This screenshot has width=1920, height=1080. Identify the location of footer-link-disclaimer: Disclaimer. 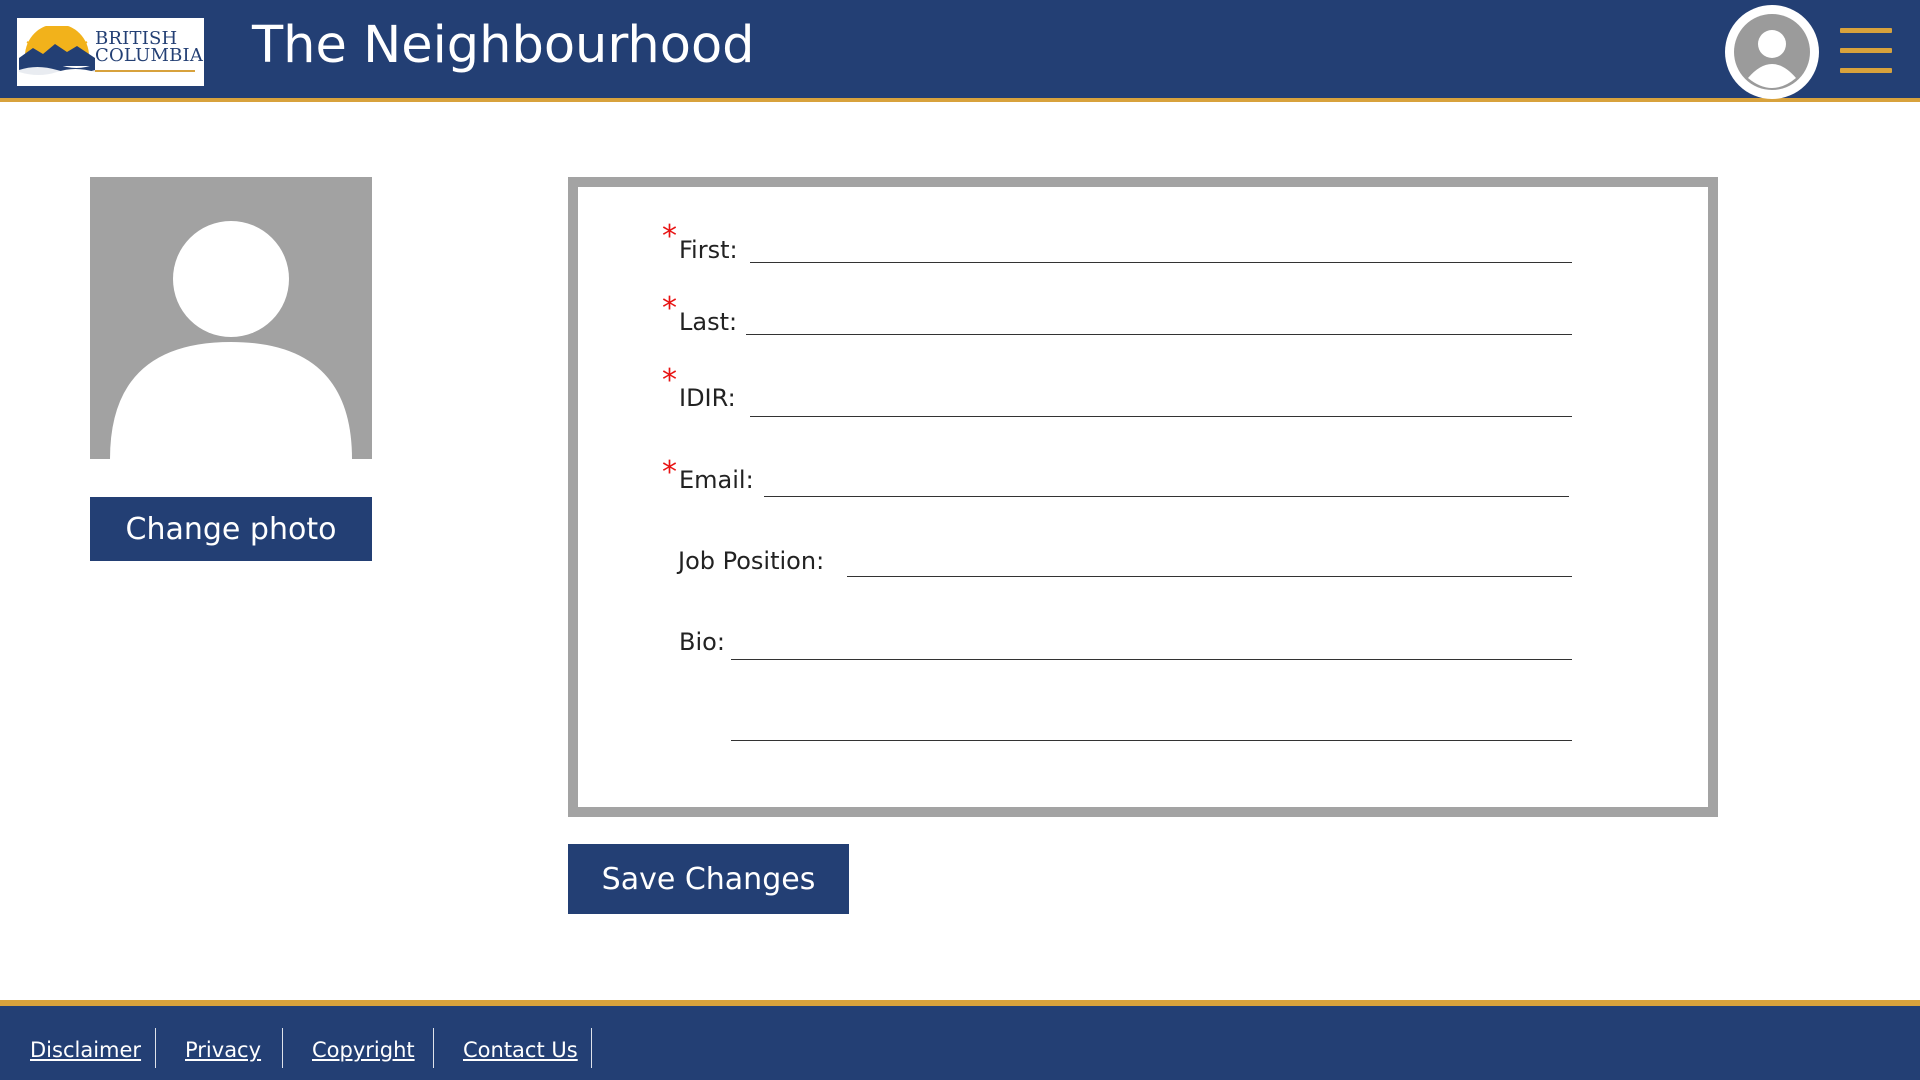
(85, 1050).